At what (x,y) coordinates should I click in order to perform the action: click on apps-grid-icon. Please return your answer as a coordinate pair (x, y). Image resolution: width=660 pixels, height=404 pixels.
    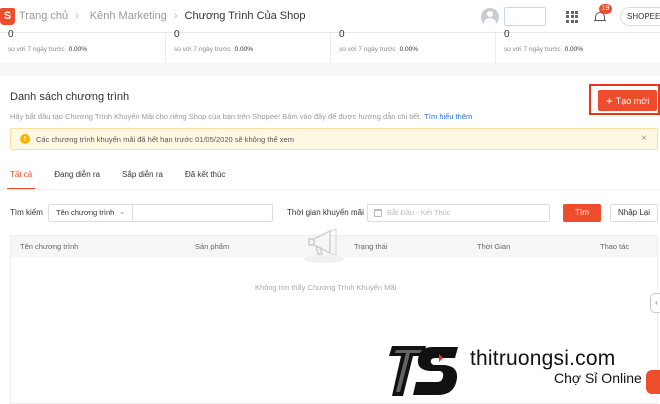
    Looking at the image, I should click on (572, 16).